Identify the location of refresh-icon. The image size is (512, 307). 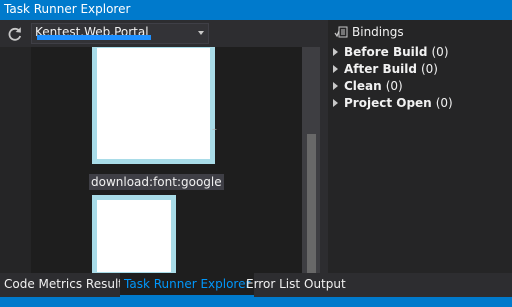
(15, 34).